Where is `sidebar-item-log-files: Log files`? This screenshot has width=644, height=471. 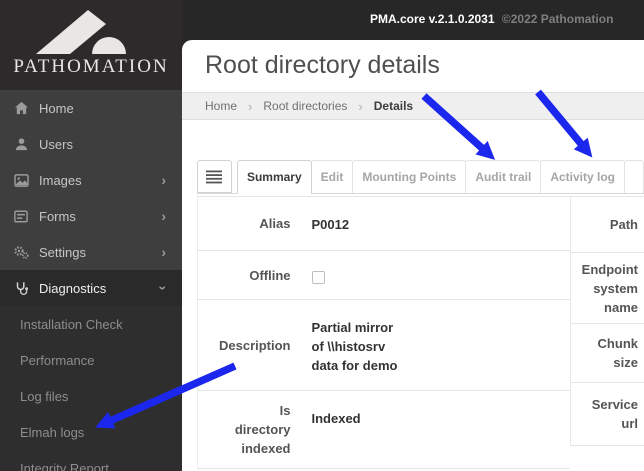 sidebar-item-log-files: Log files is located at coordinates (91, 396).